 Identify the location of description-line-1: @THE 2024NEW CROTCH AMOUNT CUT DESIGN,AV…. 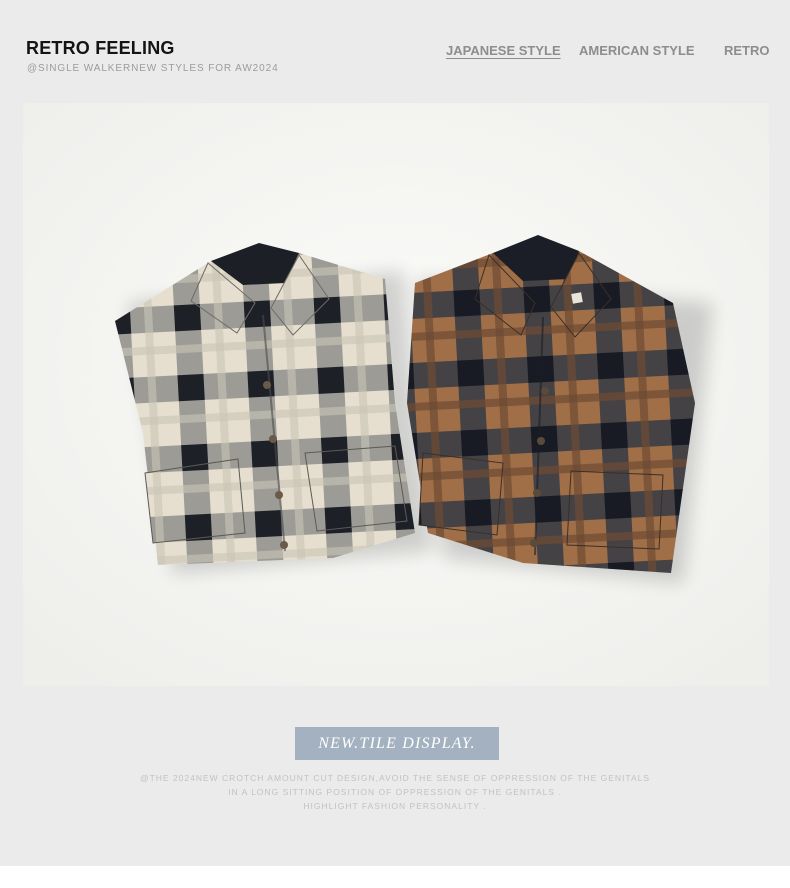
(395, 778).